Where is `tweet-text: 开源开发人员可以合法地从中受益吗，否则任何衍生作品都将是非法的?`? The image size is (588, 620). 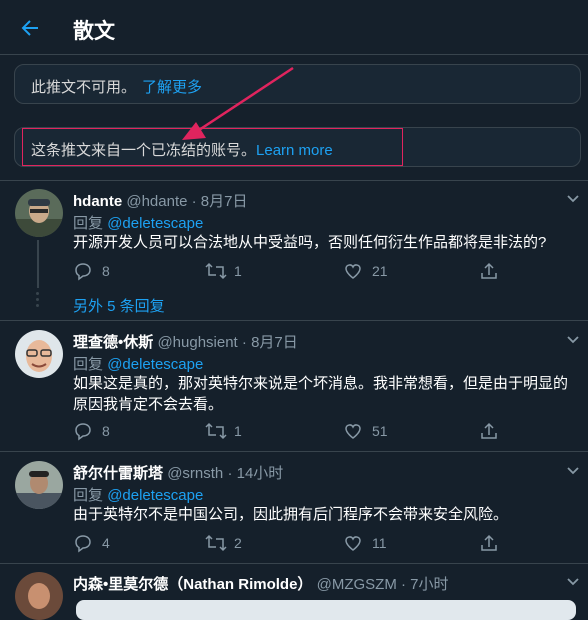
tweet-text: 开源开发人员可以合法地从中受益吗，否则任何衍生作品都将是非法的? is located at coordinates (310, 242).